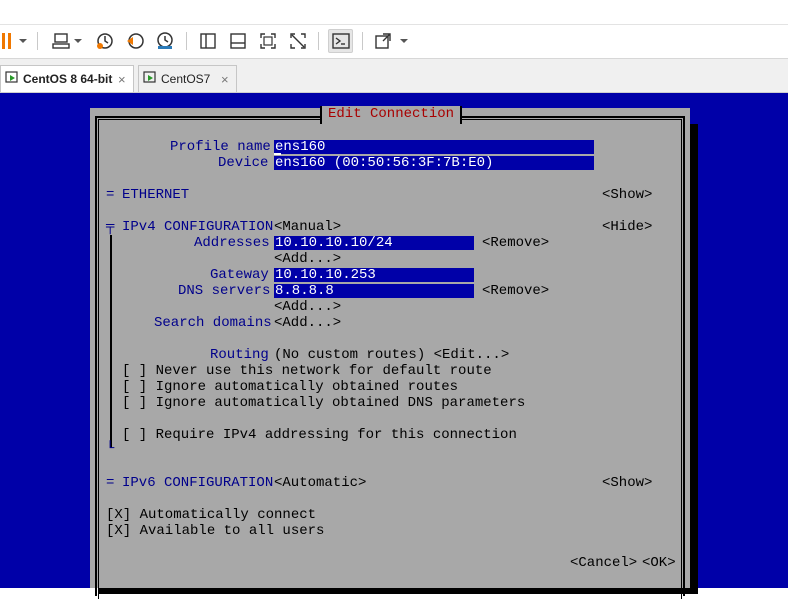 The width and height of the screenshot is (788, 599). What do you see at coordinates (110, 449) in the screenshot?
I see `ipv4-section-end: └` at bounding box center [110, 449].